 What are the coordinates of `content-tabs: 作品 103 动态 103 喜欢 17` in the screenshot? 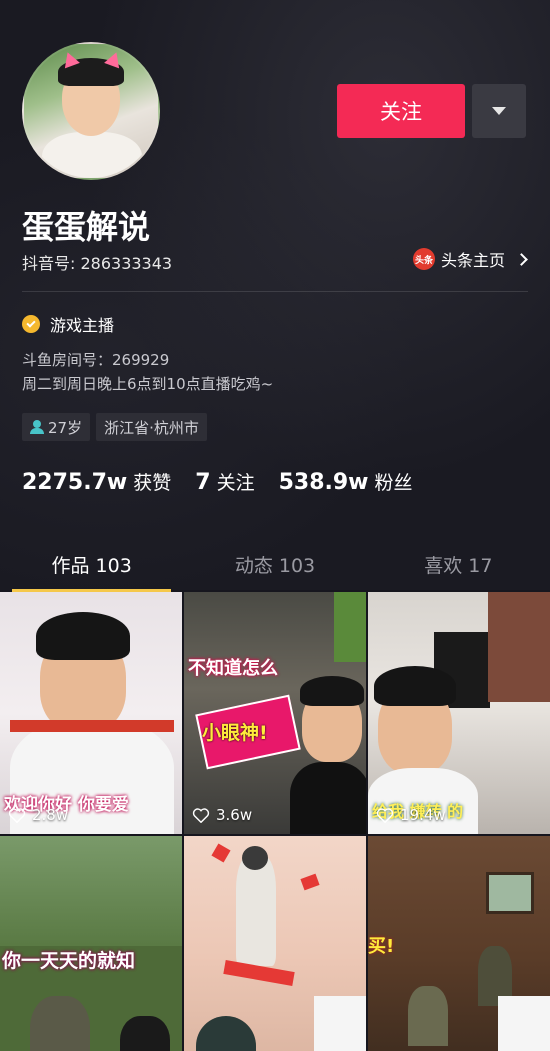 It's located at (275, 564).